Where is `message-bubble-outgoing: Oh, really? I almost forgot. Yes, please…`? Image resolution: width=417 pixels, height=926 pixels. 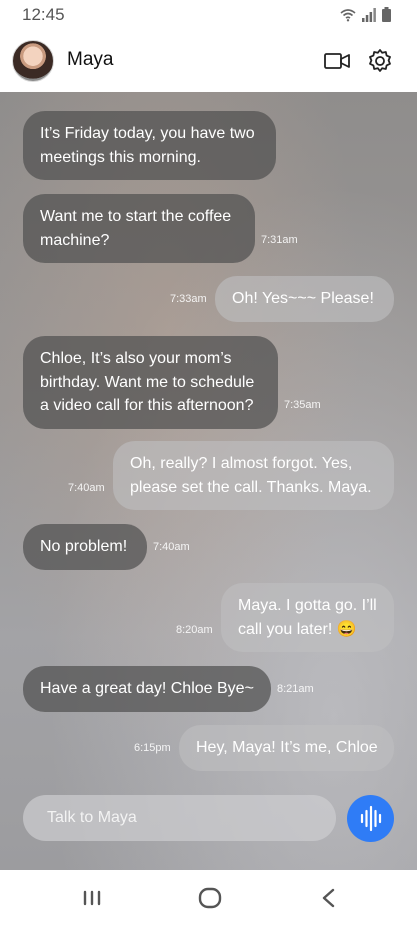
message-bubble-outgoing: Oh, really? I almost forgot. Yes, please… is located at coordinates (253, 475).